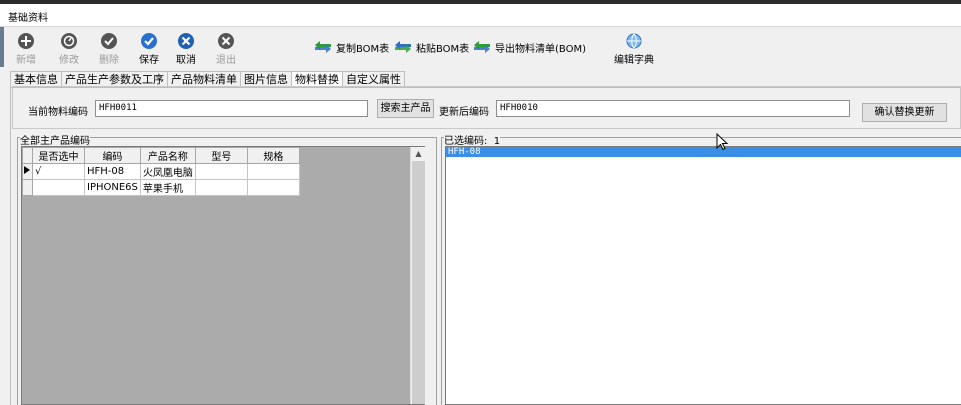  I want to click on copy-bom-button: 复制BOM表, so click(351, 47).